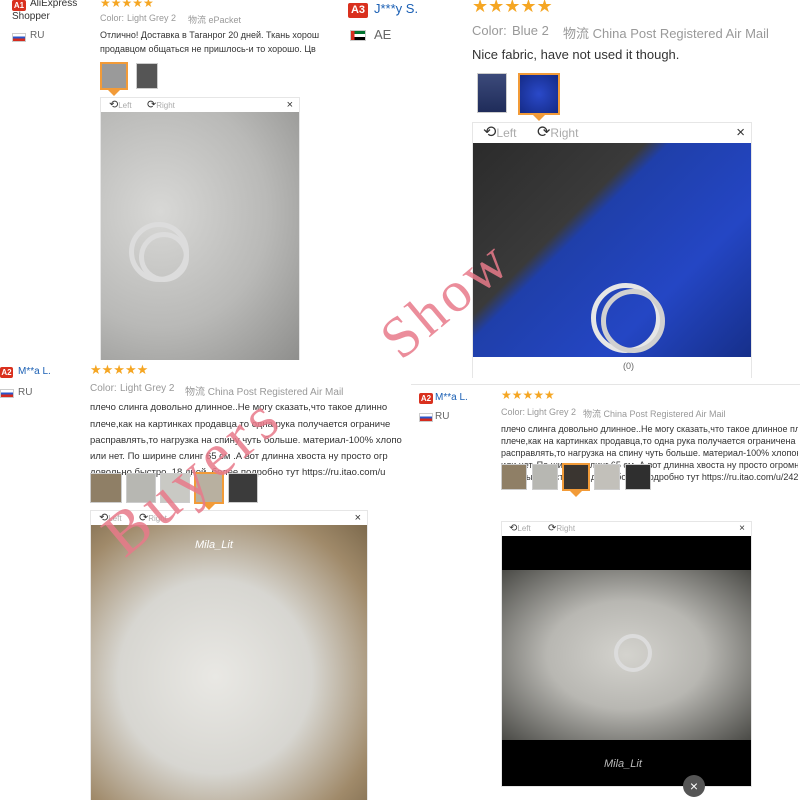 This screenshot has height=801, width=800. What do you see at coordinates (576, 54) in the screenshot?
I see `review-text-line: Nice fabric, have not used it though.` at bounding box center [576, 54].